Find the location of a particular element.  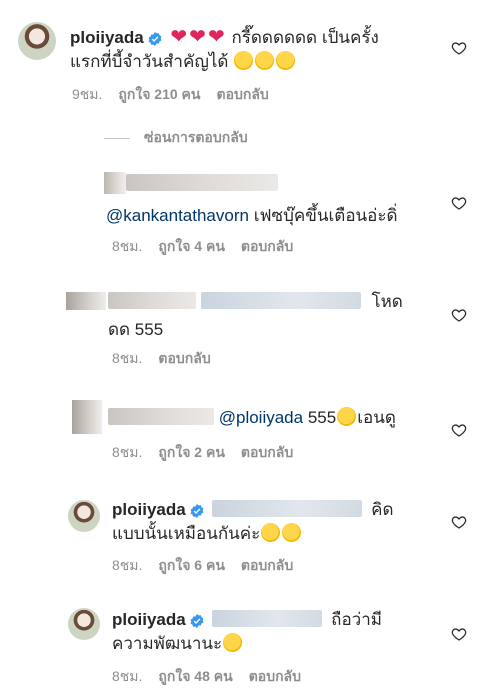

comment-body: เฟซบุ๊คขึ้นเตือนอ่ะดิ่ is located at coordinates (325, 215).